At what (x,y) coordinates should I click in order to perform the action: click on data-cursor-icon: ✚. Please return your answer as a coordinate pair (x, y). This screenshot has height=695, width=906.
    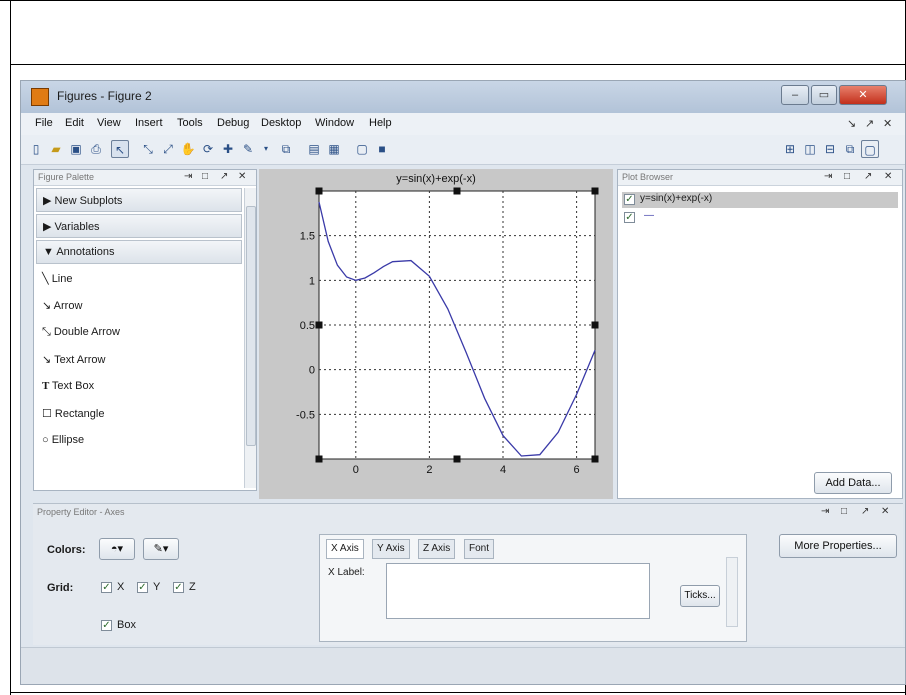
    Looking at the image, I should click on (228, 149).